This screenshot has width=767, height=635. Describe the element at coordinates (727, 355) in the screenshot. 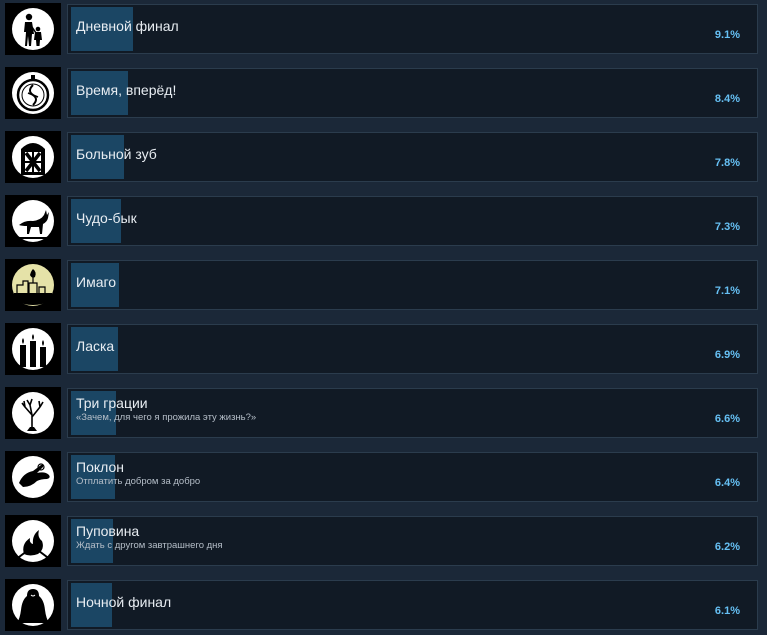

I see `unlock-percent: 6.9%` at that location.